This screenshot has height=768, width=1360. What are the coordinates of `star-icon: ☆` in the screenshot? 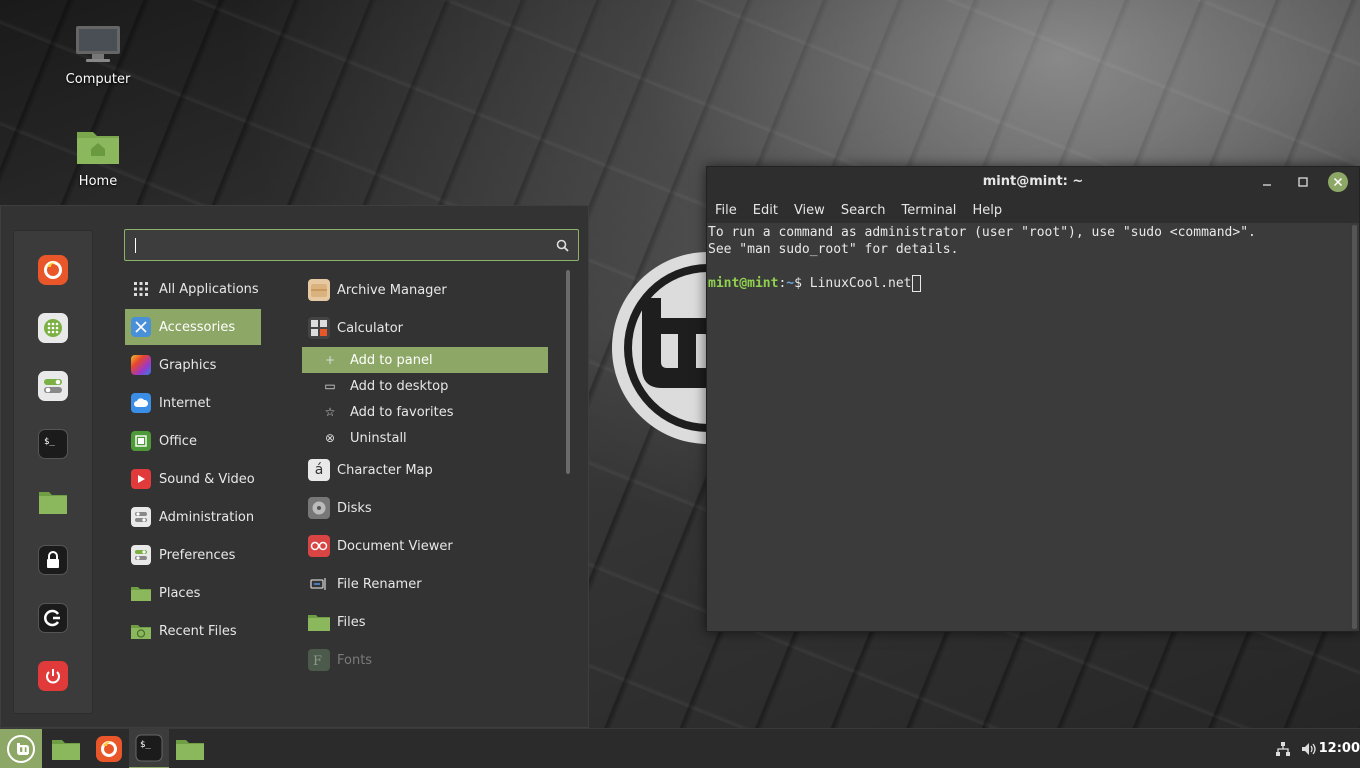 It's located at (330, 412).